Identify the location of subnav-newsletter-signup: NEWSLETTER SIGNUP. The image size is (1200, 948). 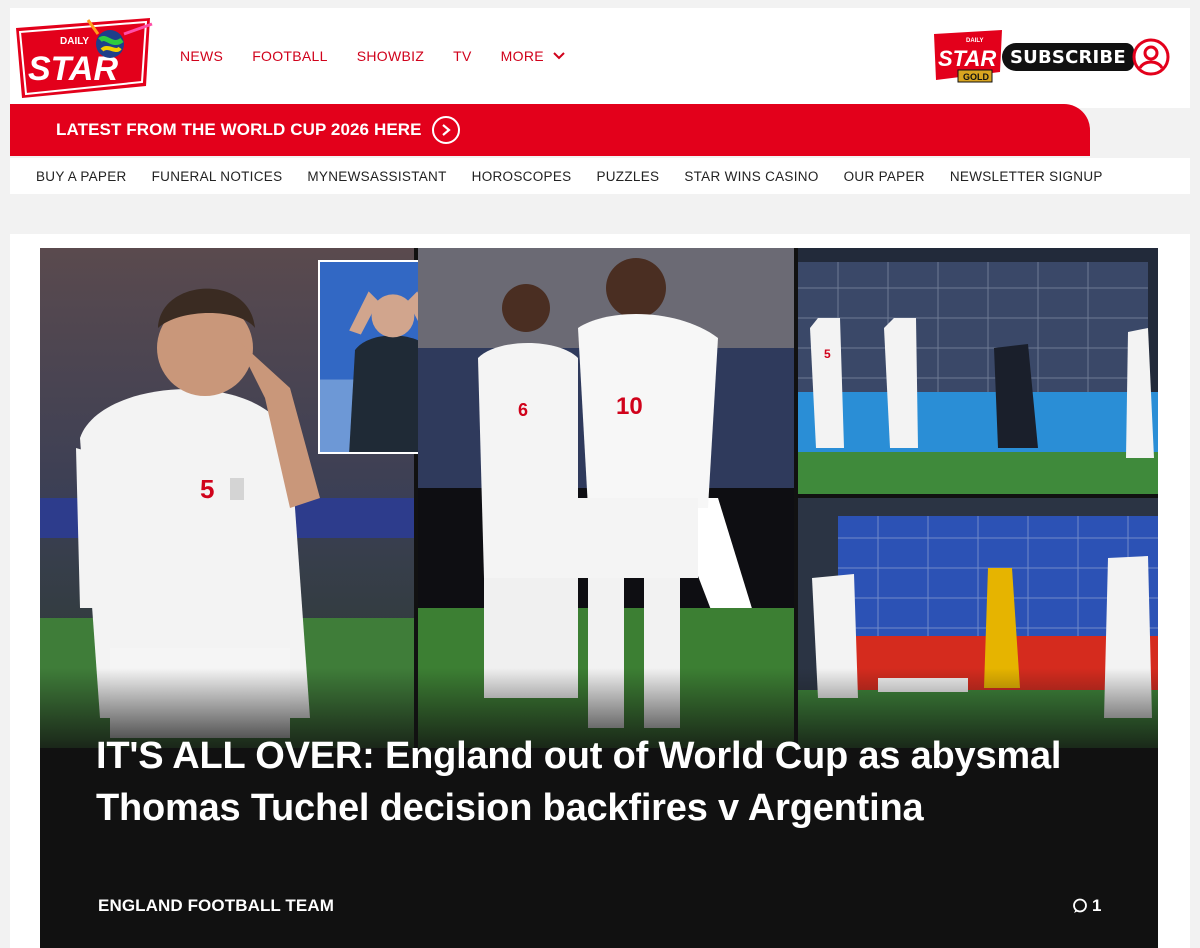
(1026, 176).